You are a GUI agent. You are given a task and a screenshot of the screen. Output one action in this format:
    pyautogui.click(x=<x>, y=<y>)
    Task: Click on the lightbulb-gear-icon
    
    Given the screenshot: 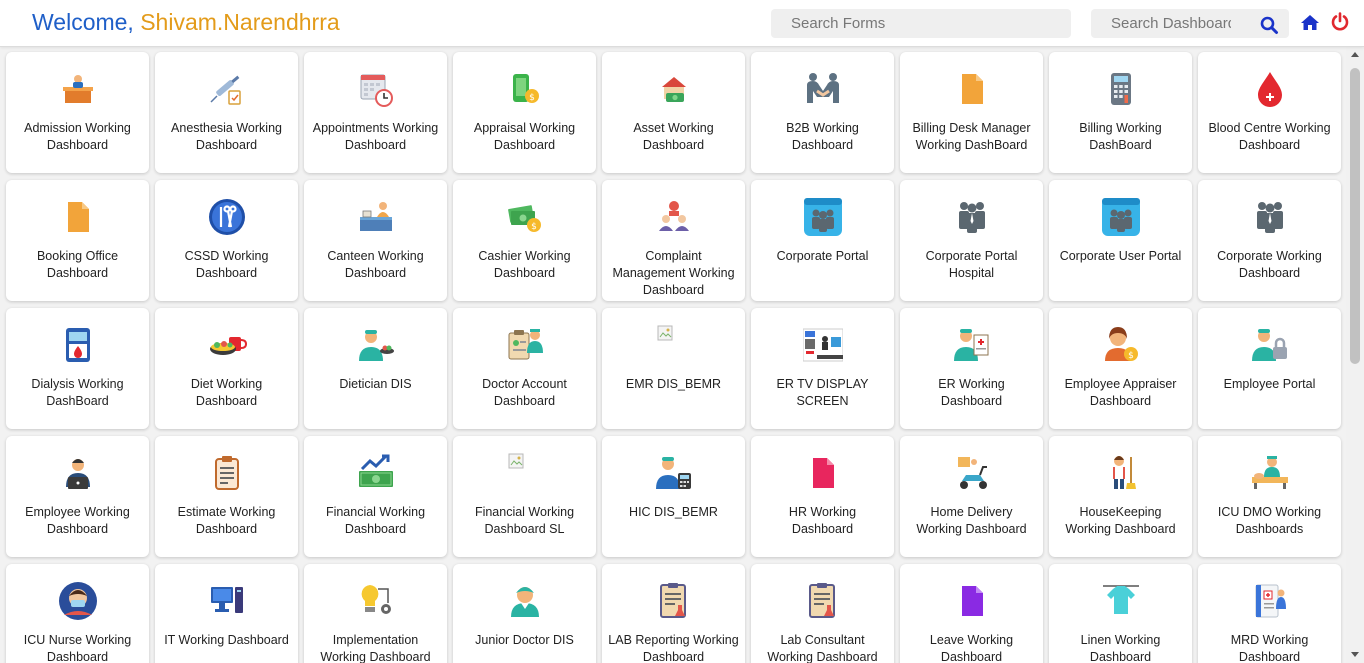 What is the action you would take?
    pyautogui.click(x=376, y=601)
    